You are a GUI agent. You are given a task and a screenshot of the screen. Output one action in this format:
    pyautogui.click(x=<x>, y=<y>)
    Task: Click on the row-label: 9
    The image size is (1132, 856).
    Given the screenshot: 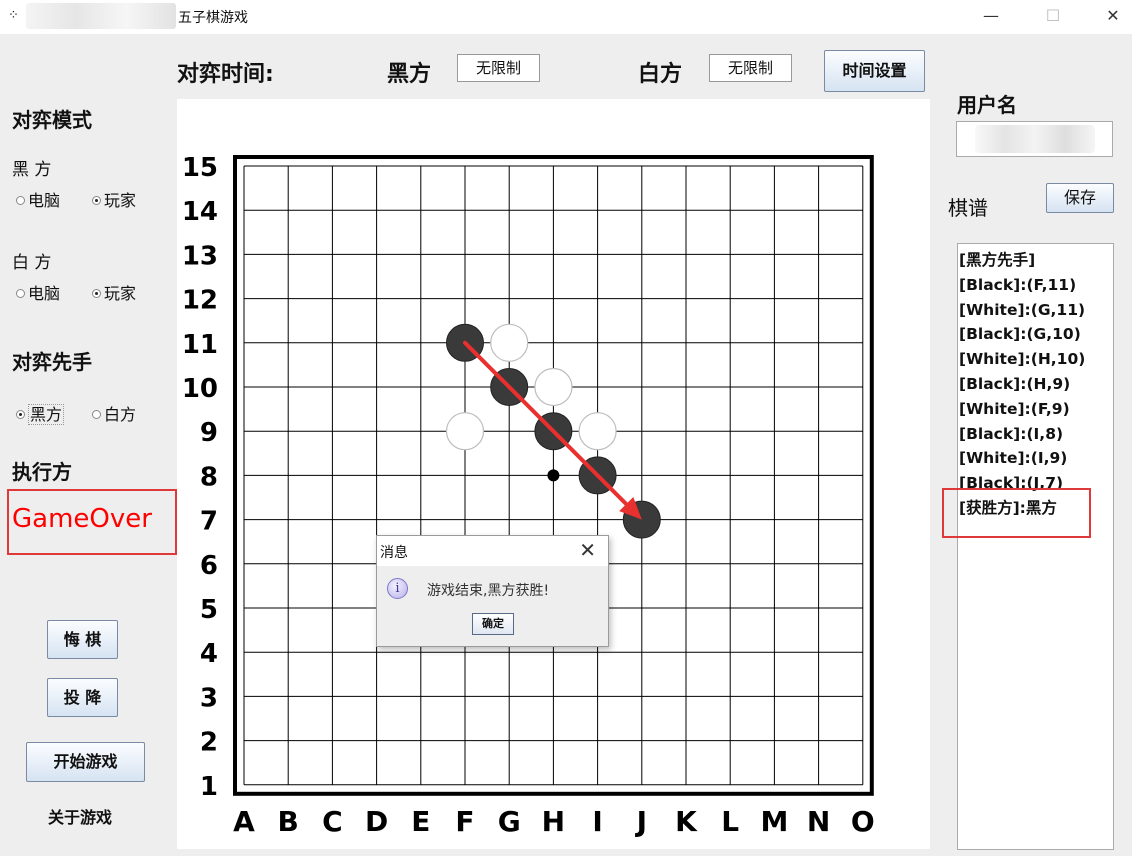 What is the action you would take?
    pyautogui.click(x=209, y=433)
    